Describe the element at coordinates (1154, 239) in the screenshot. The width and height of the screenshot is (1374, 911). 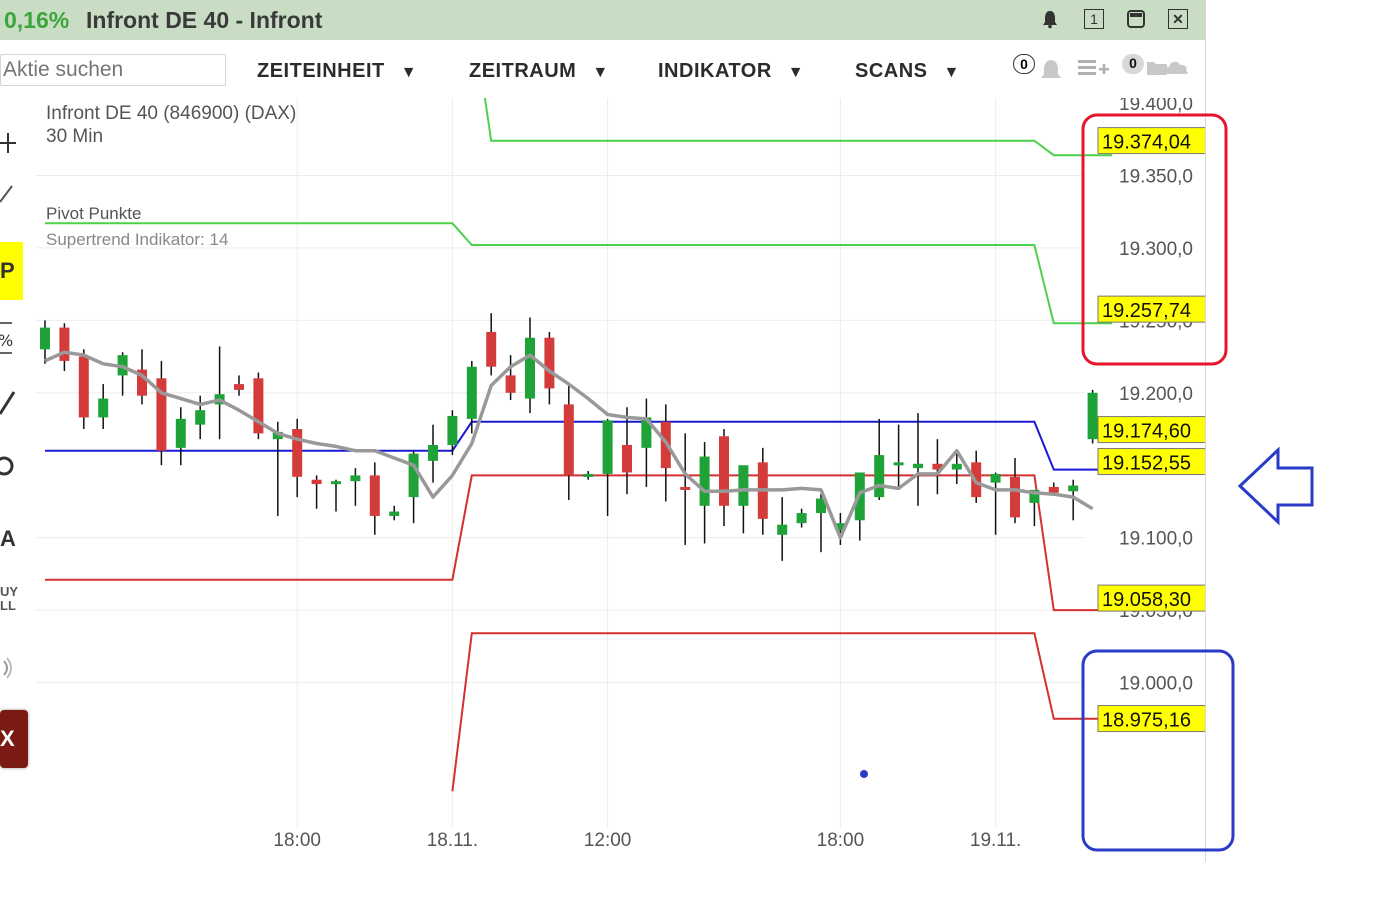
I see `red-highlight-box` at that location.